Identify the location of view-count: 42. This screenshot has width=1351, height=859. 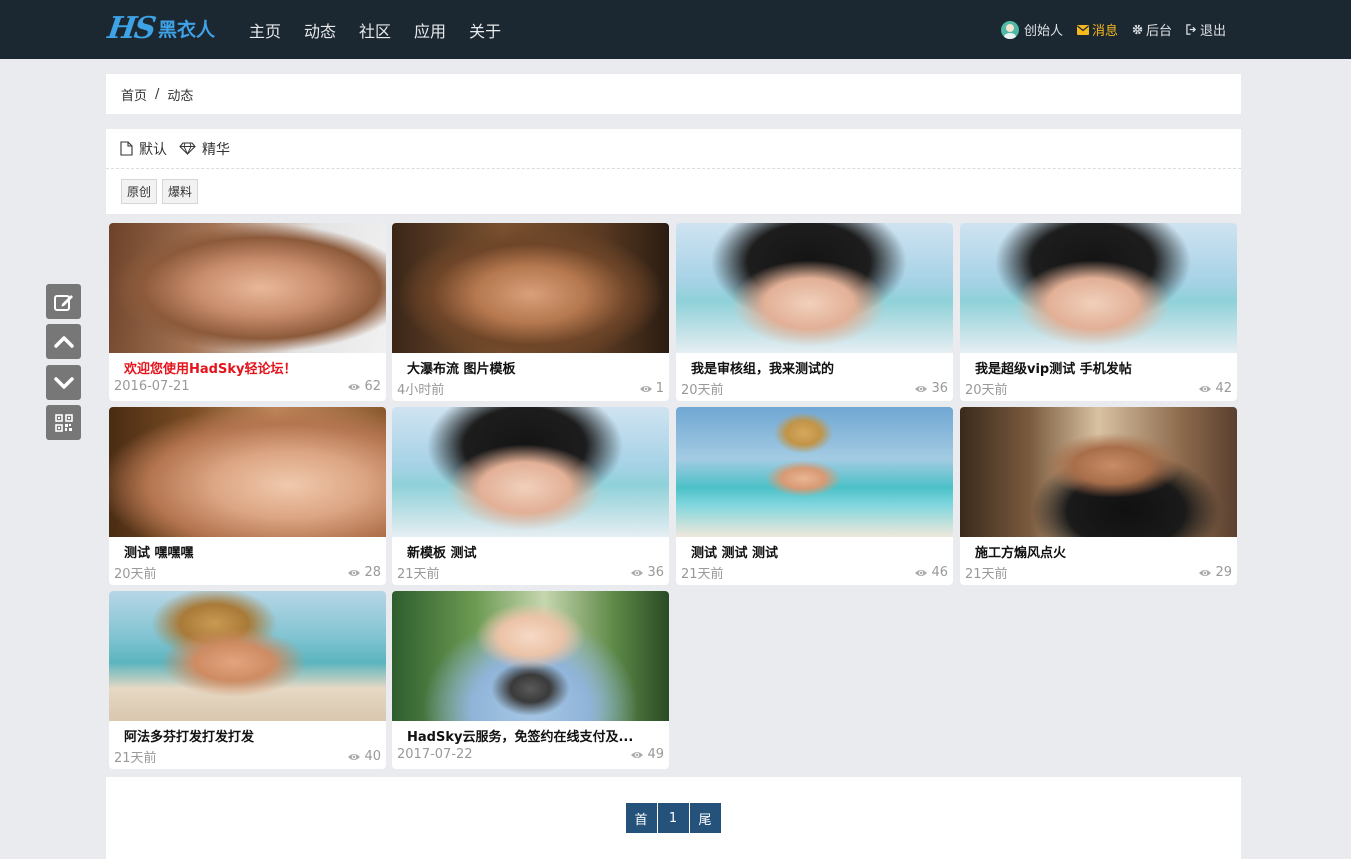
(1223, 388).